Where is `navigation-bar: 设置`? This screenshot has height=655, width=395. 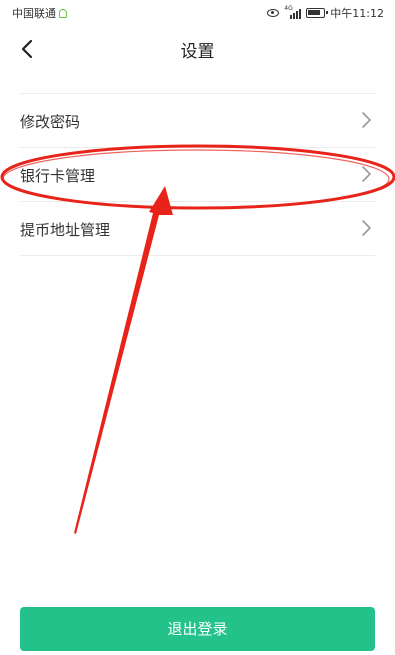
navigation-bar: 设置 is located at coordinates (197, 49).